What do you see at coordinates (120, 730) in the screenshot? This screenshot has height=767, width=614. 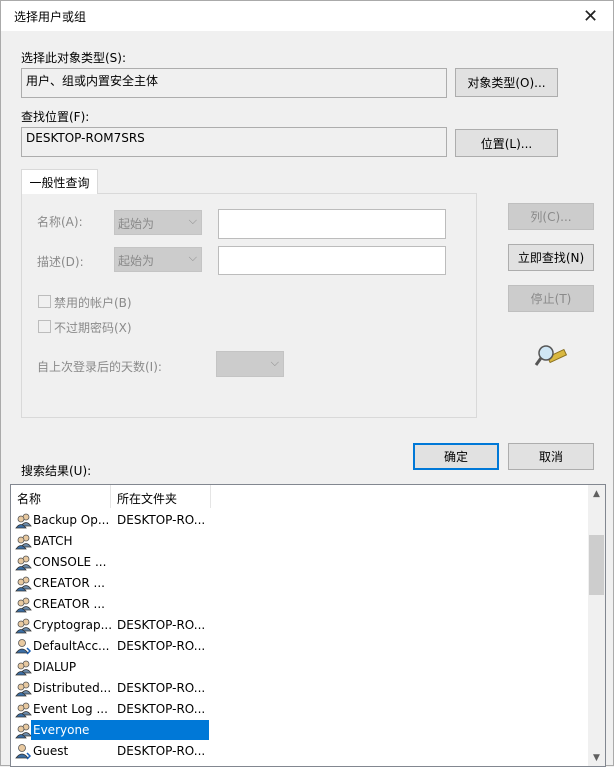 I see `row-name: Everyone` at bounding box center [120, 730].